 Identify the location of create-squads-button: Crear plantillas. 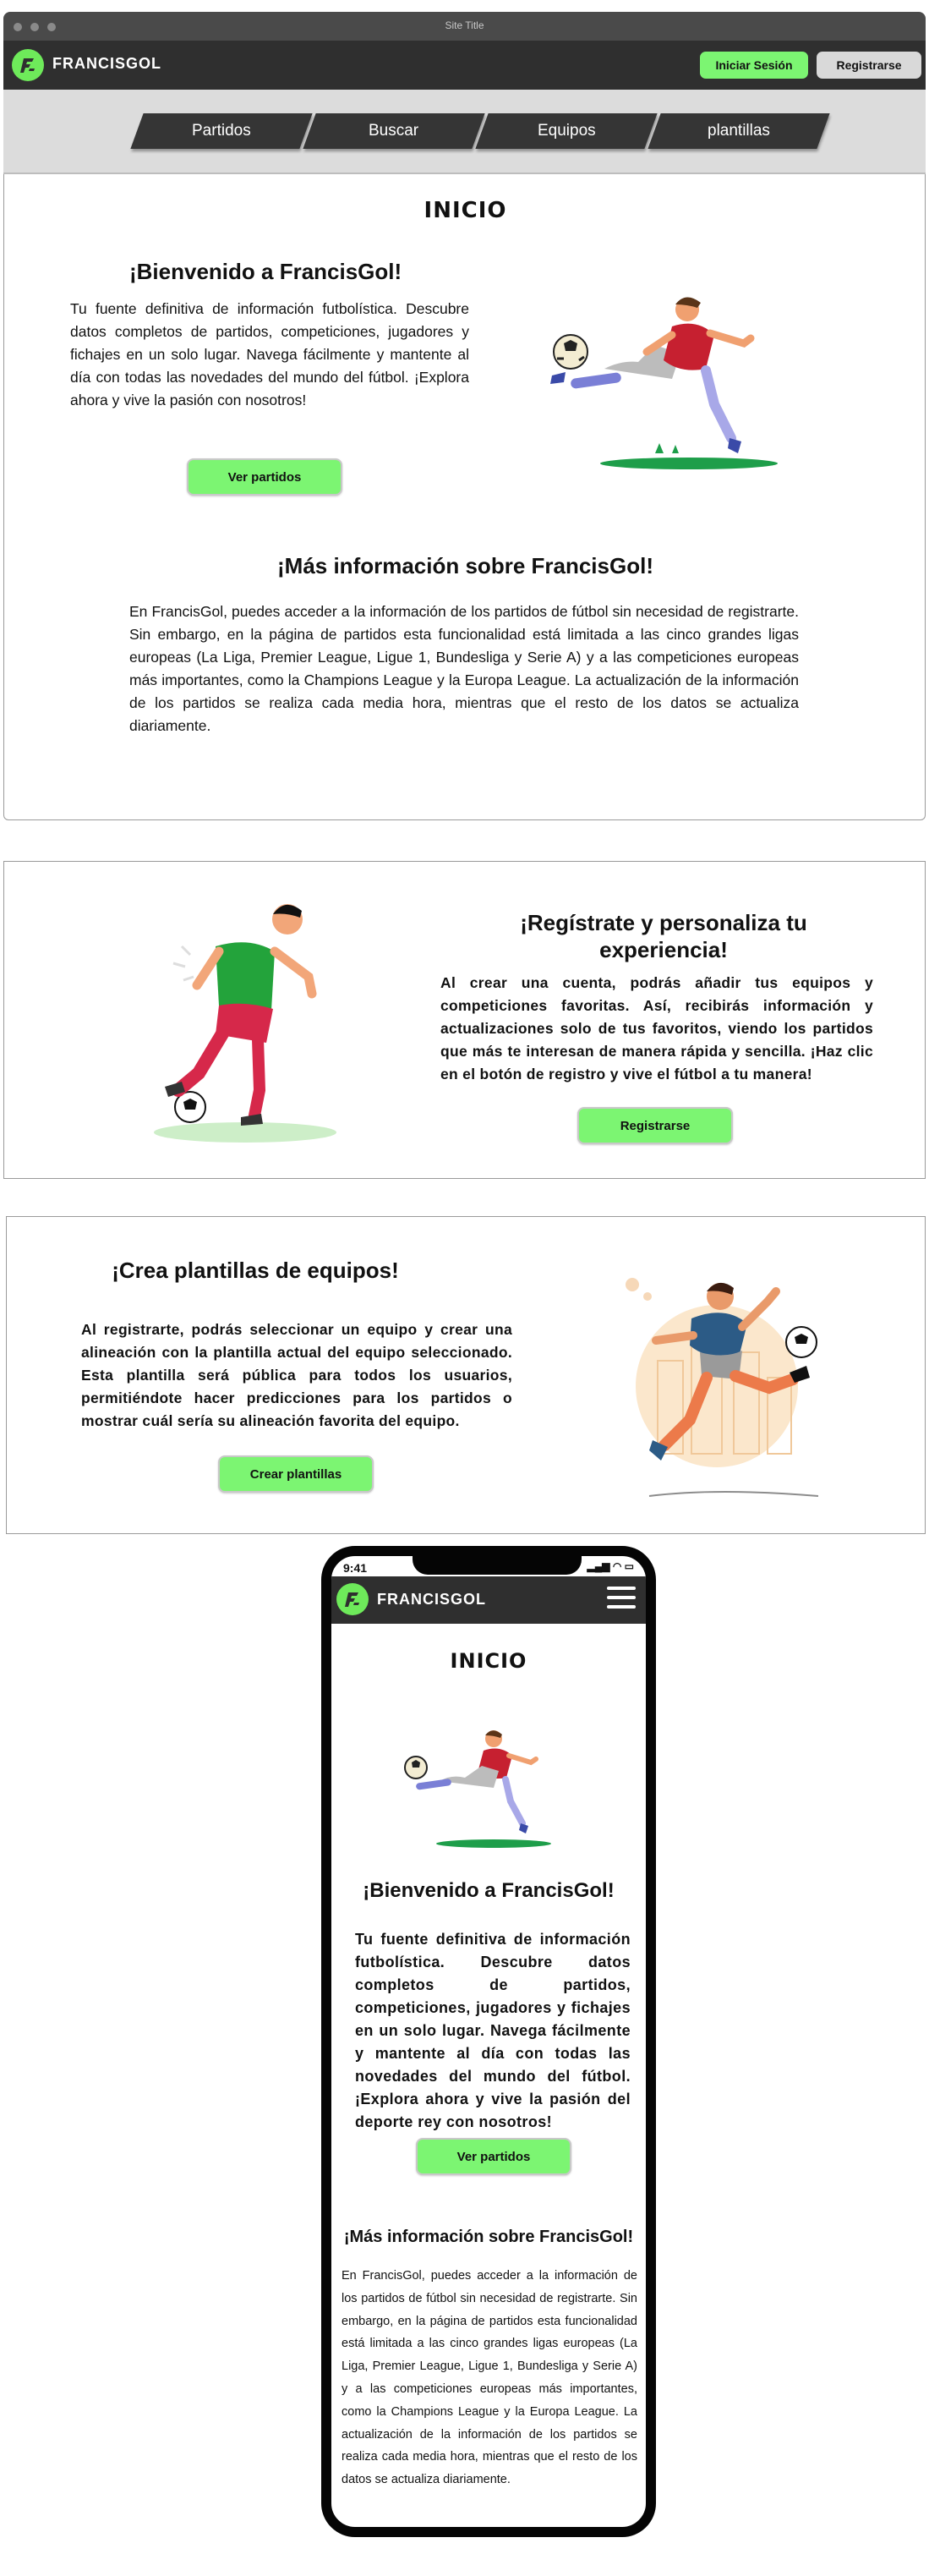
(296, 1474).